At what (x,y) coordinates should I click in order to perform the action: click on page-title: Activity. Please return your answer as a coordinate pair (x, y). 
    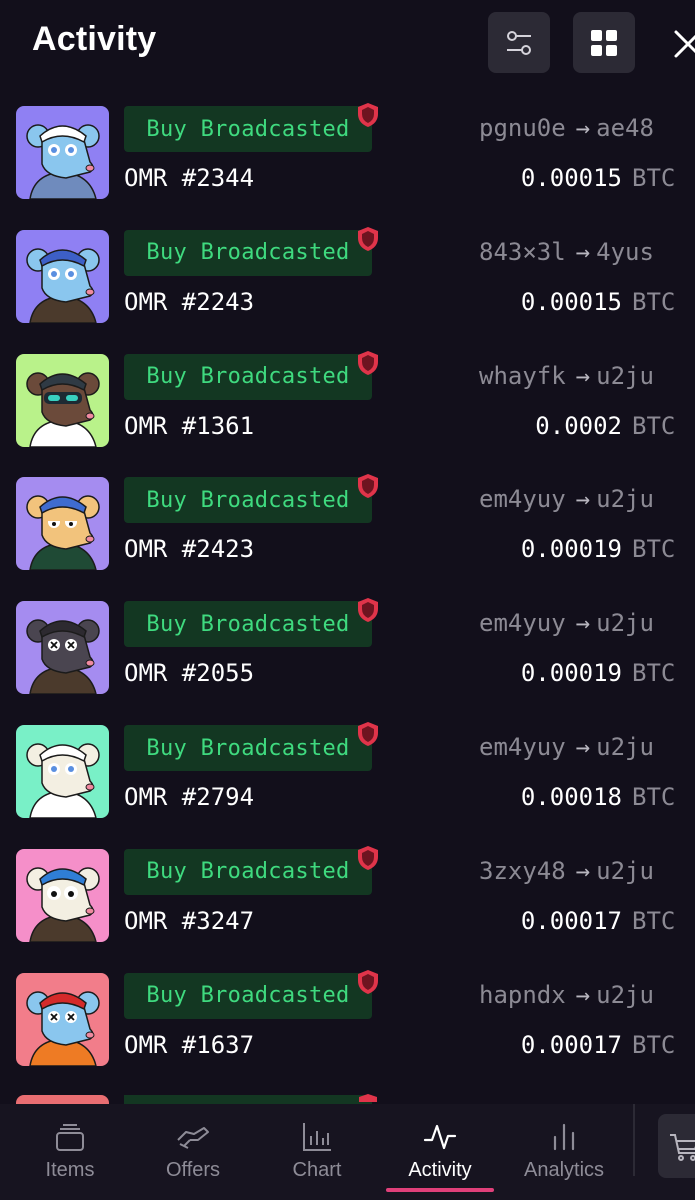
    Looking at the image, I should click on (94, 39).